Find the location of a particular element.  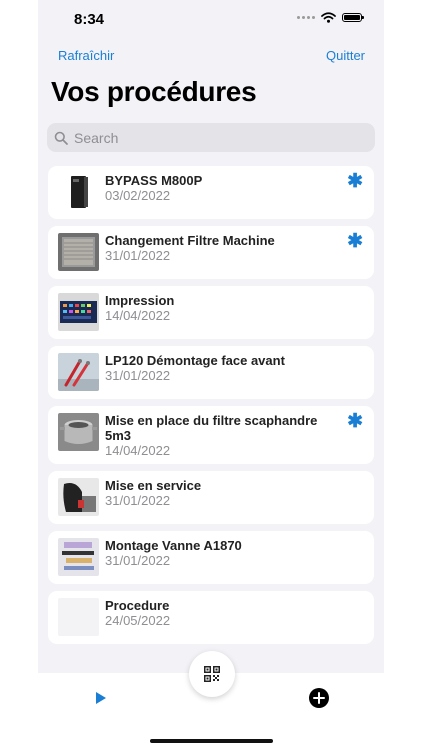

procedure-item: BYPASS M800P 03/02/2022 ✱ is located at coordinates (211, 192).